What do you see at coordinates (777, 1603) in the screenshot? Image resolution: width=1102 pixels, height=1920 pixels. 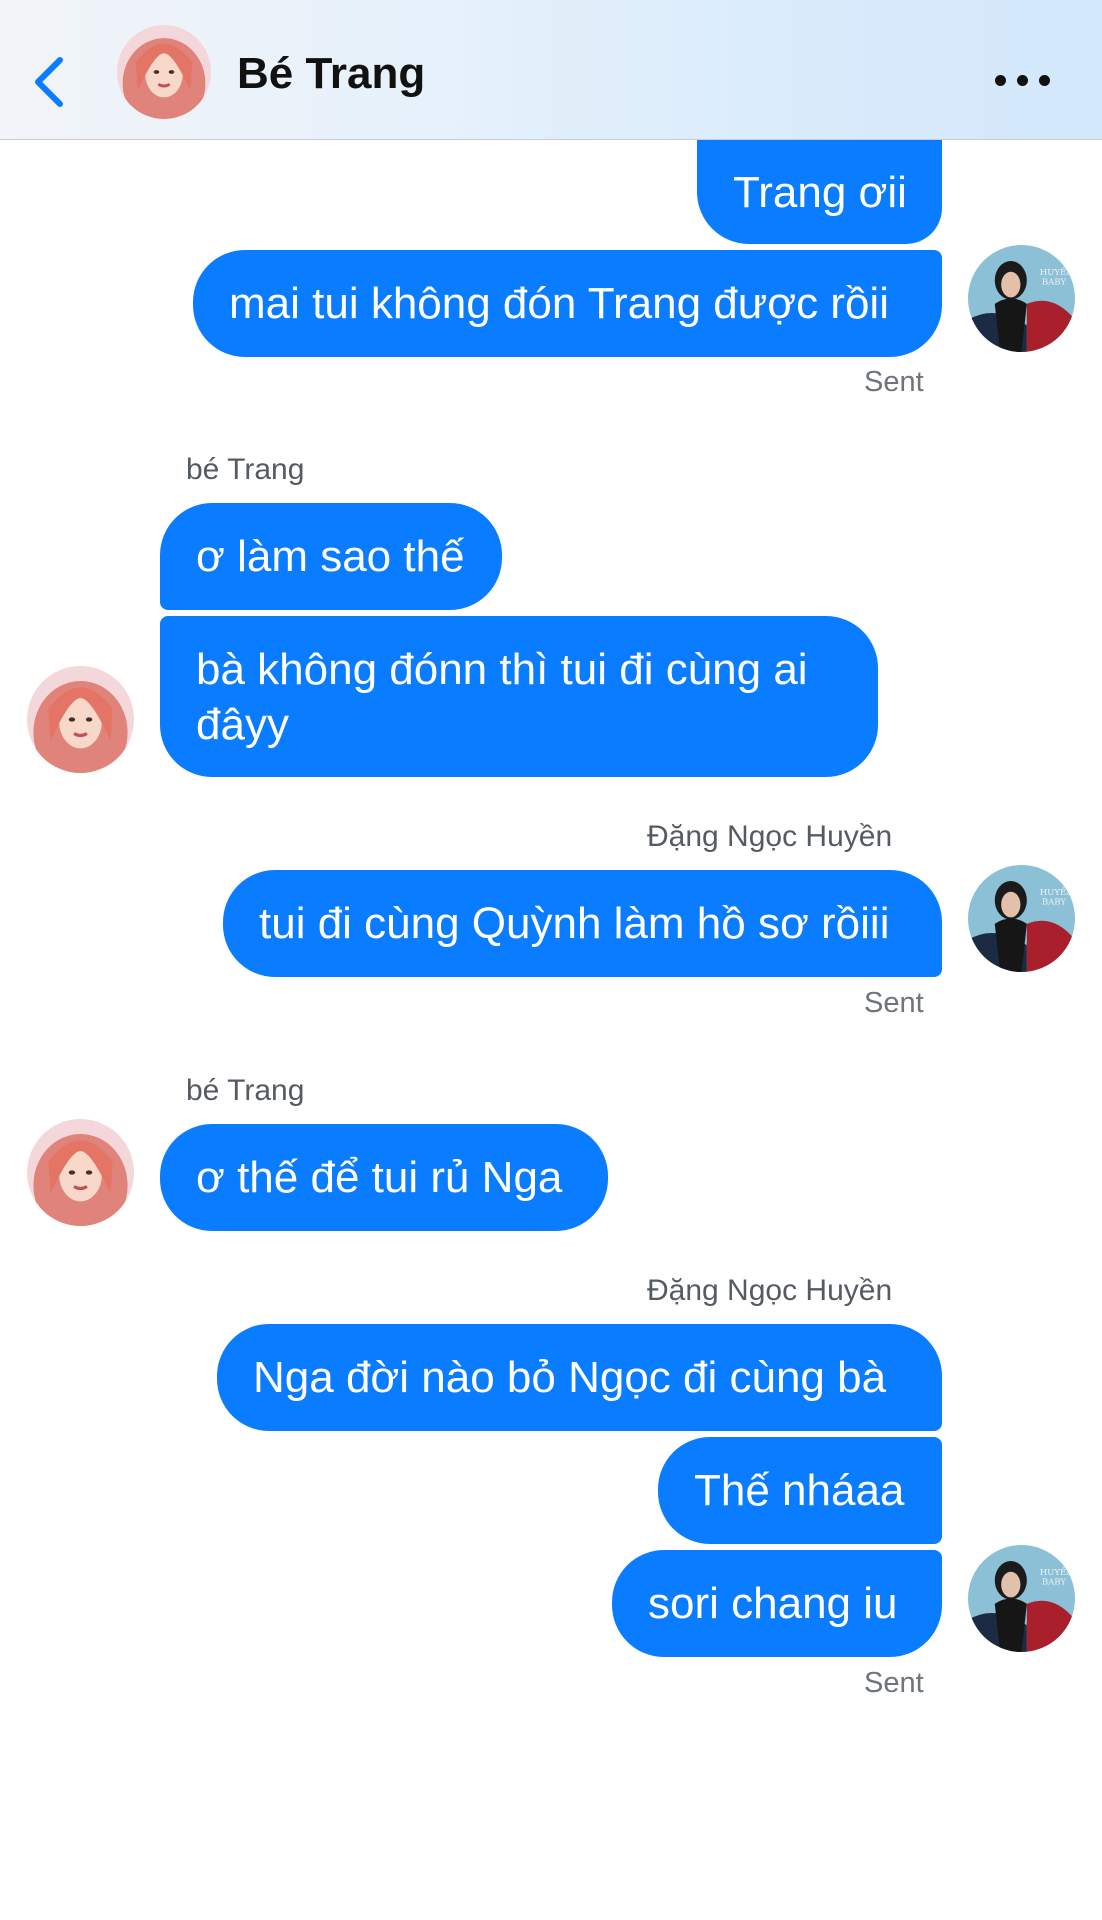 I see `message-bubble-outgoing: sori chang iu` at bounding box center [777, 1603].